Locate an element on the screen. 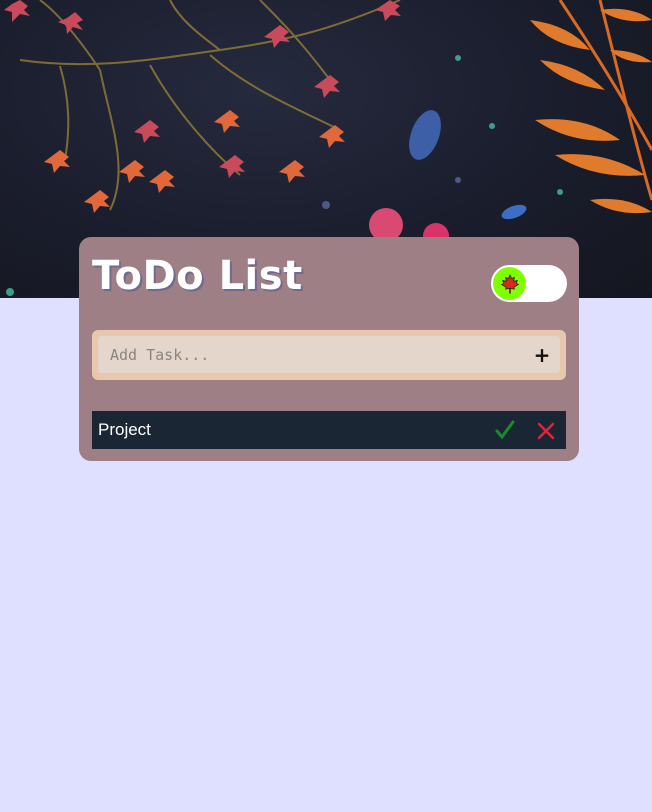 Image resolution: width=652 pixels, height=812 pixels. theme-toggle is located at coordinates (529, 283).